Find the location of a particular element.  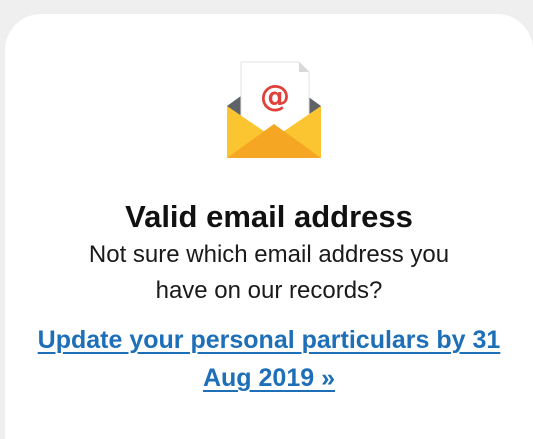

email-envelope-at-icon: @ is located at coordinates (274, 109).